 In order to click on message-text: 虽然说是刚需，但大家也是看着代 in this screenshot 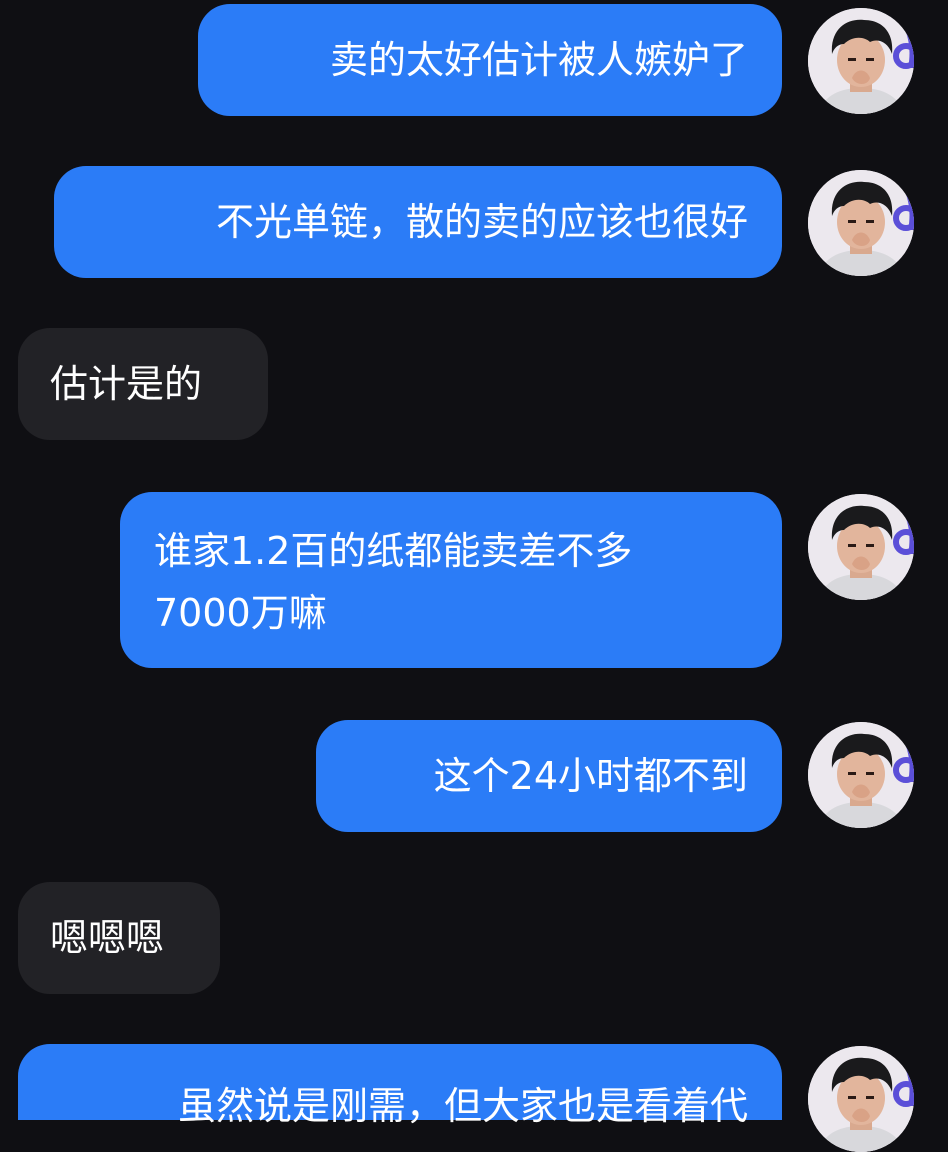, I will do `click(462, 1106)`.